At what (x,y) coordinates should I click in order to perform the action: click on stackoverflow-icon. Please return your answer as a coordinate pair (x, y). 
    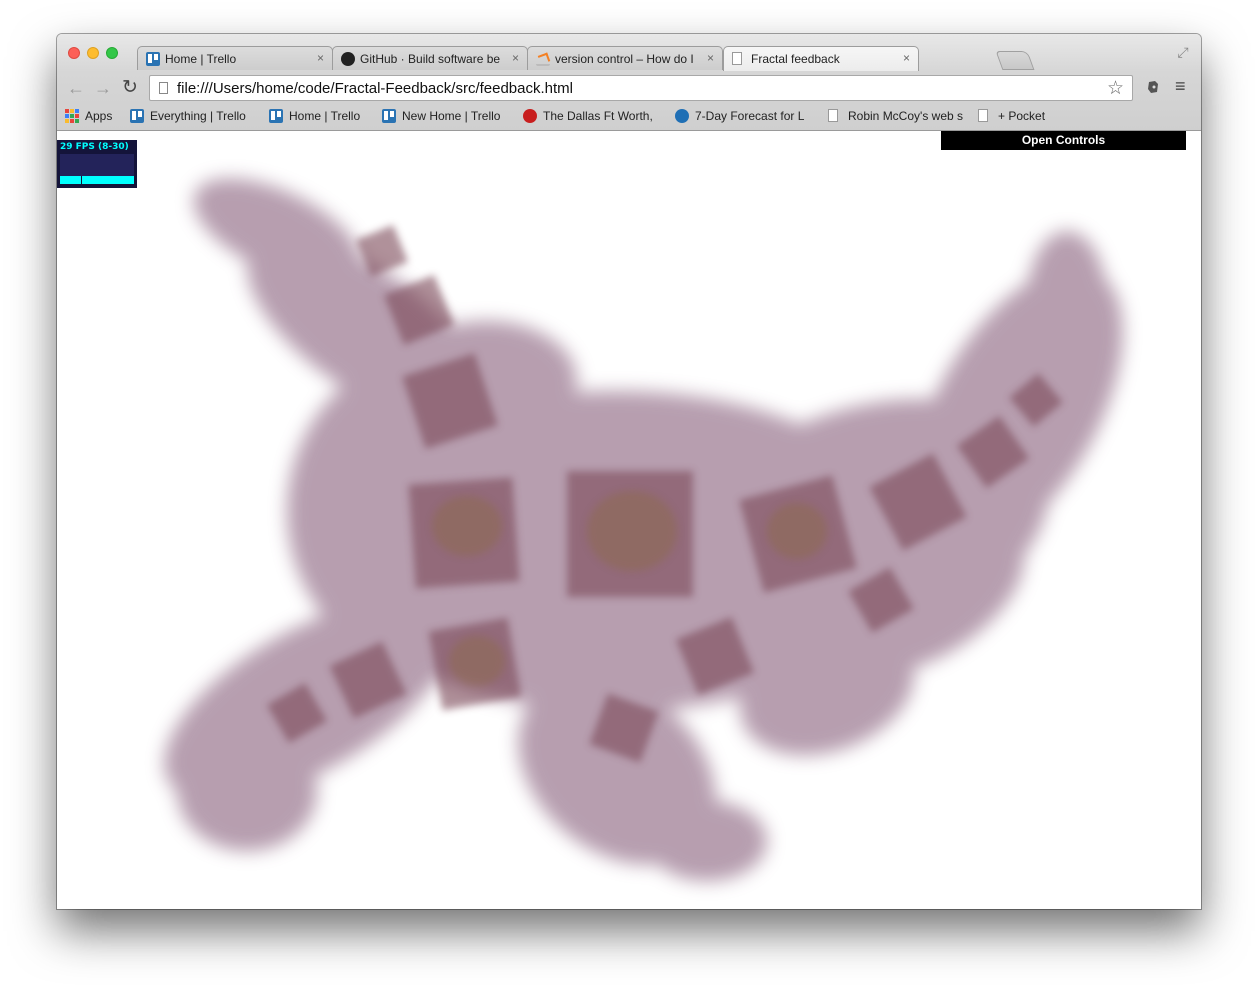
    Looking at the image, I should click on (543, 59).